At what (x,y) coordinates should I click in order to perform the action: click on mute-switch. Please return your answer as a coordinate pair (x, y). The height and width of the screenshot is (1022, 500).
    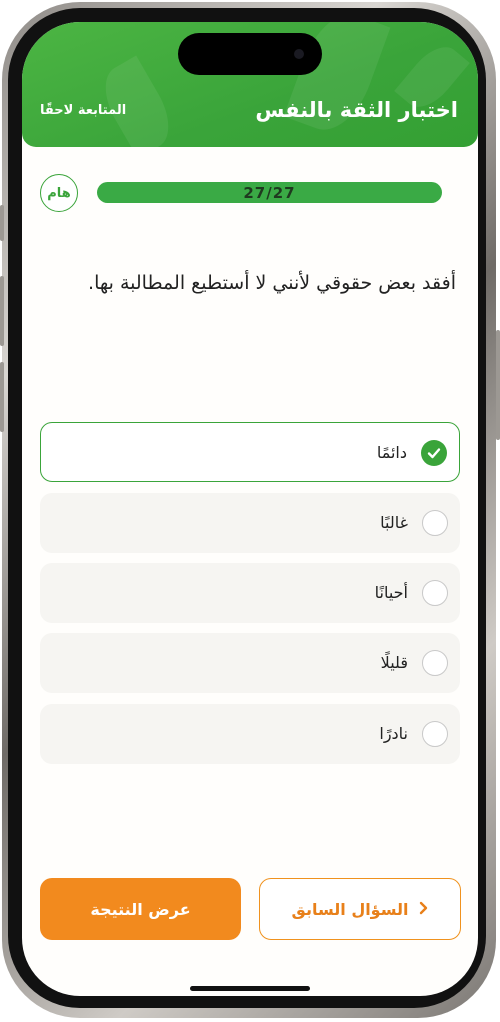
    Looking at the image, I should click on (2, 223).